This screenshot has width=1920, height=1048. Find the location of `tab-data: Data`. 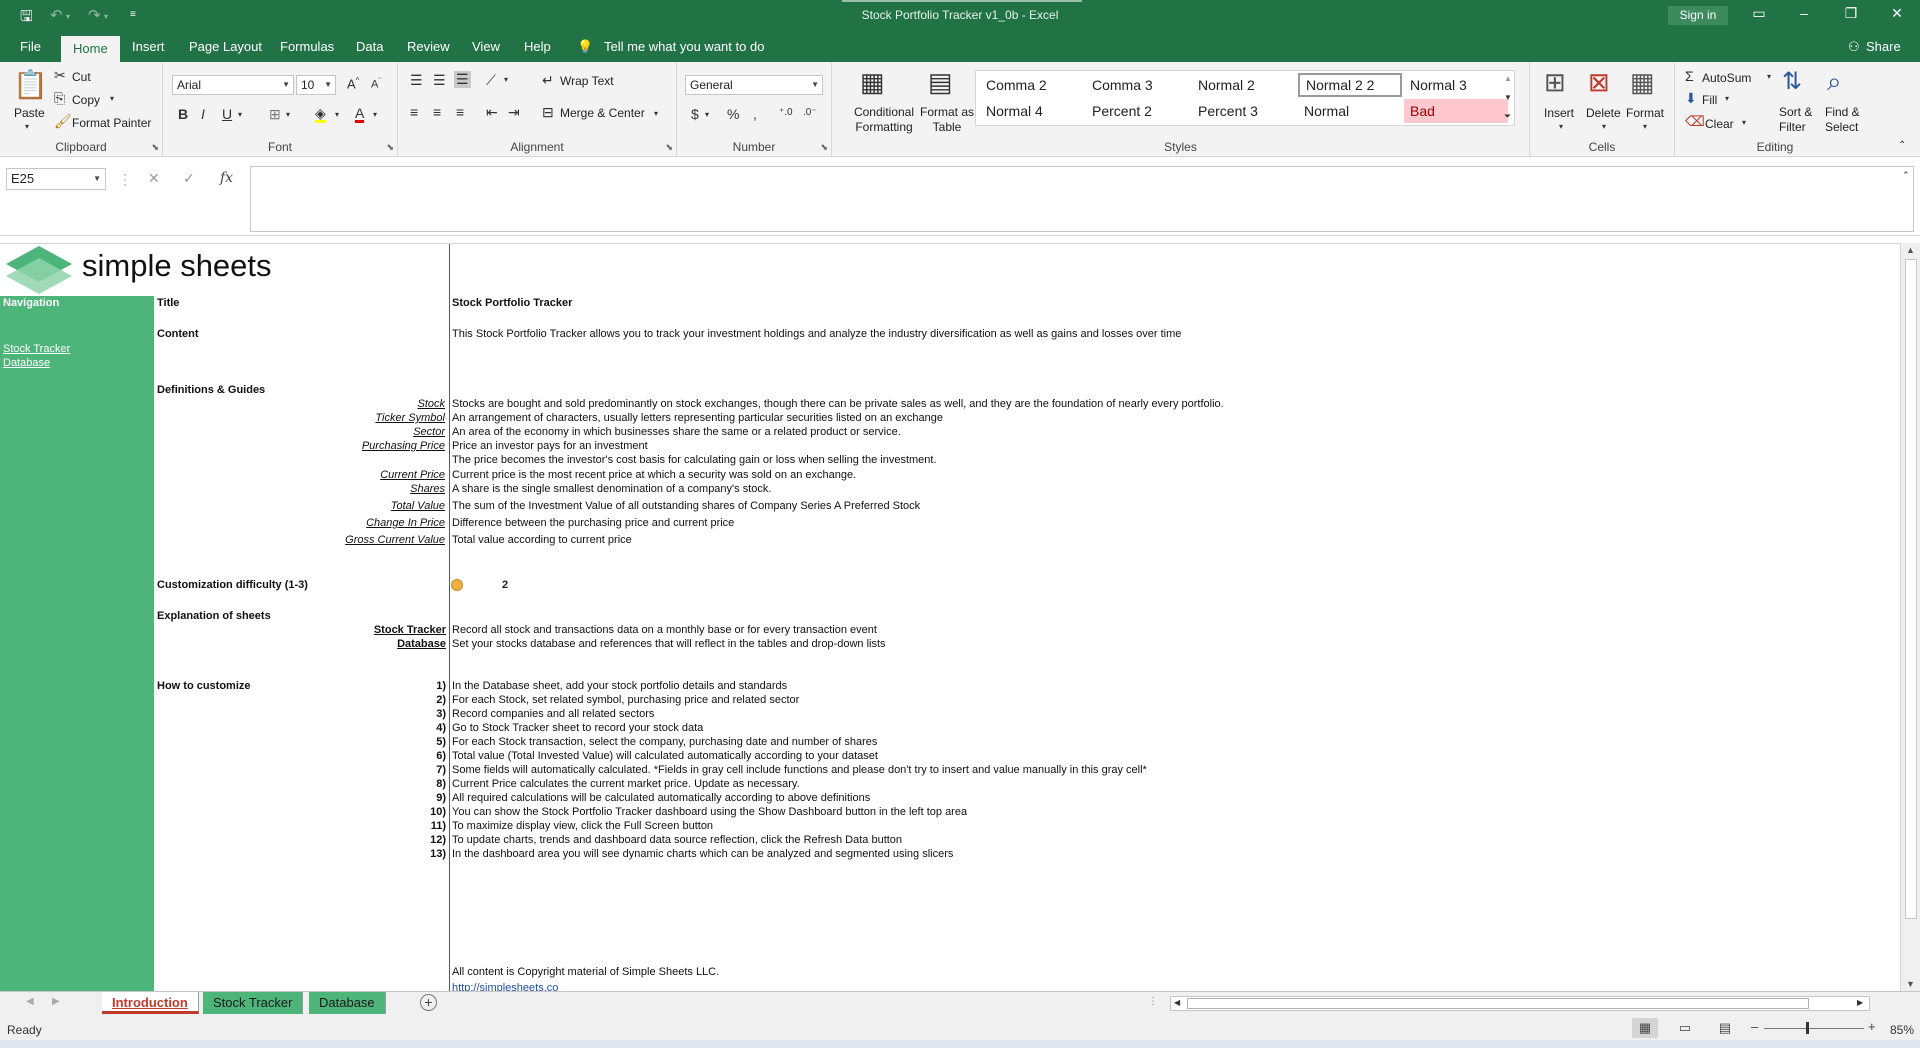

tab-data: Data is located at coordinates (369, 46).